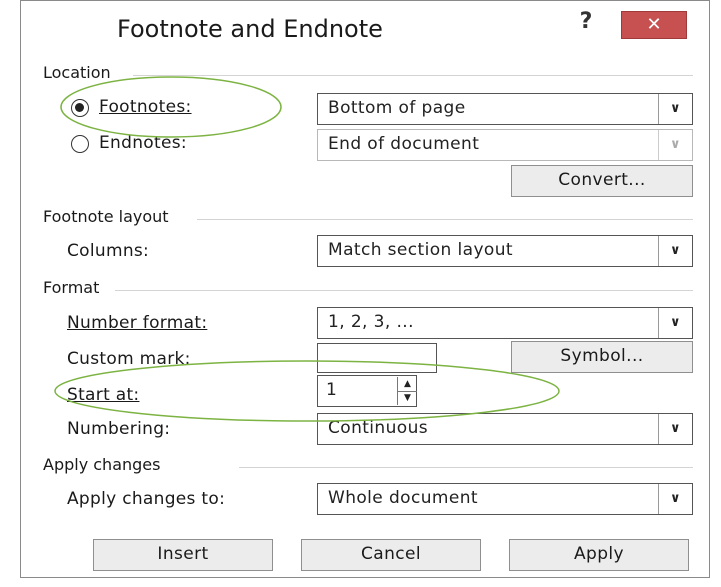 The width and height of the screenshot is (721, 587). I want to click on custom-mark-label: Custom mark:, so click(129, 359).